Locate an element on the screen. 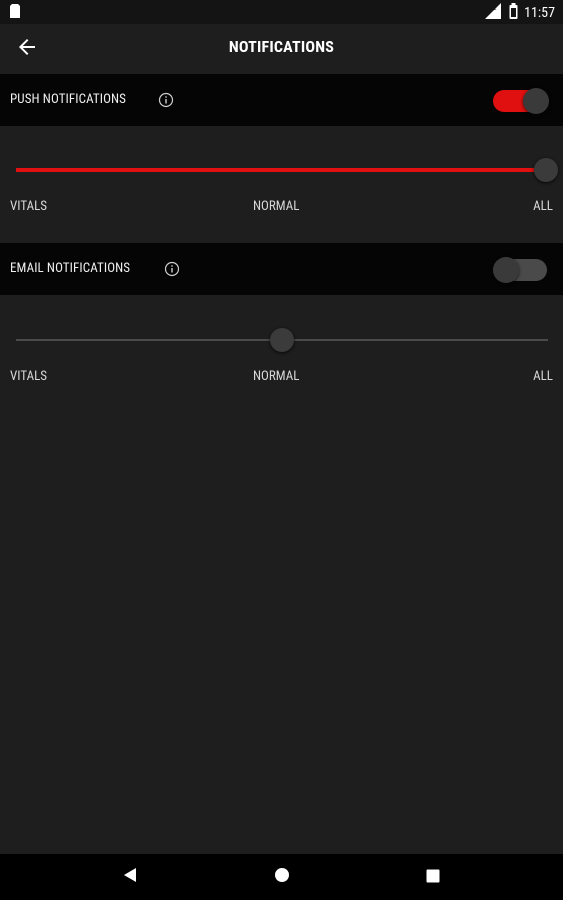  email-level-normal: NORMAL is located at coordinates (276, 376).